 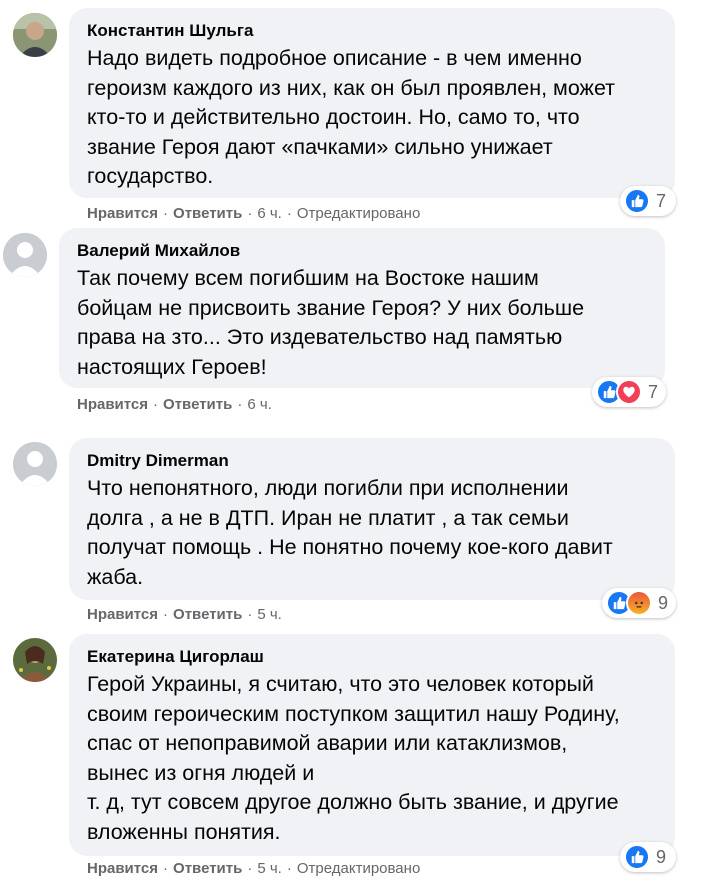 I want to click on comment-actions: Нравится · Ответить · 6 ч. · Отредактировано, so click(x=254, y=213).